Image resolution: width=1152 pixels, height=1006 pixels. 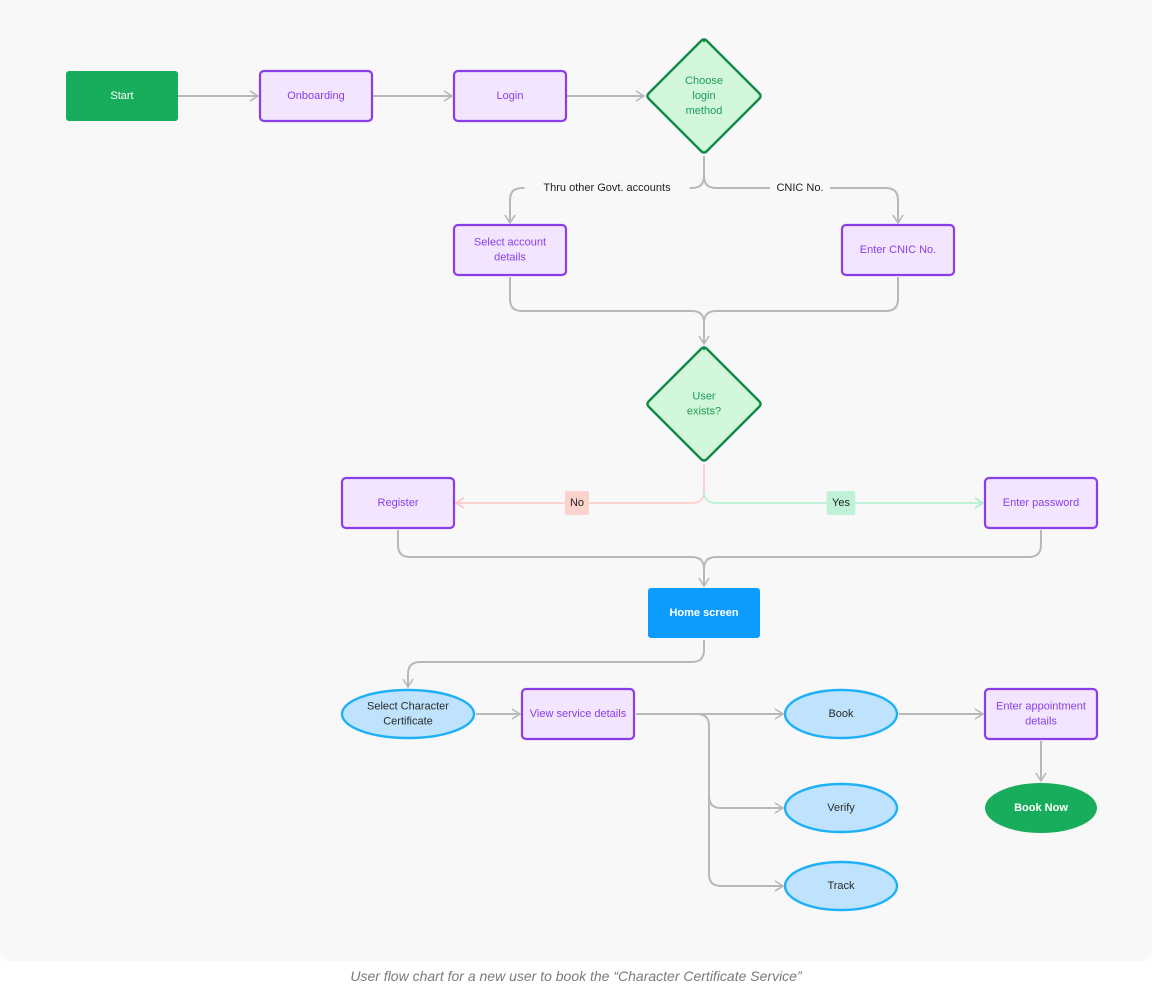 I want to click on node-enter-appointment: Enter appointment details, so click(x=1041, y=714).